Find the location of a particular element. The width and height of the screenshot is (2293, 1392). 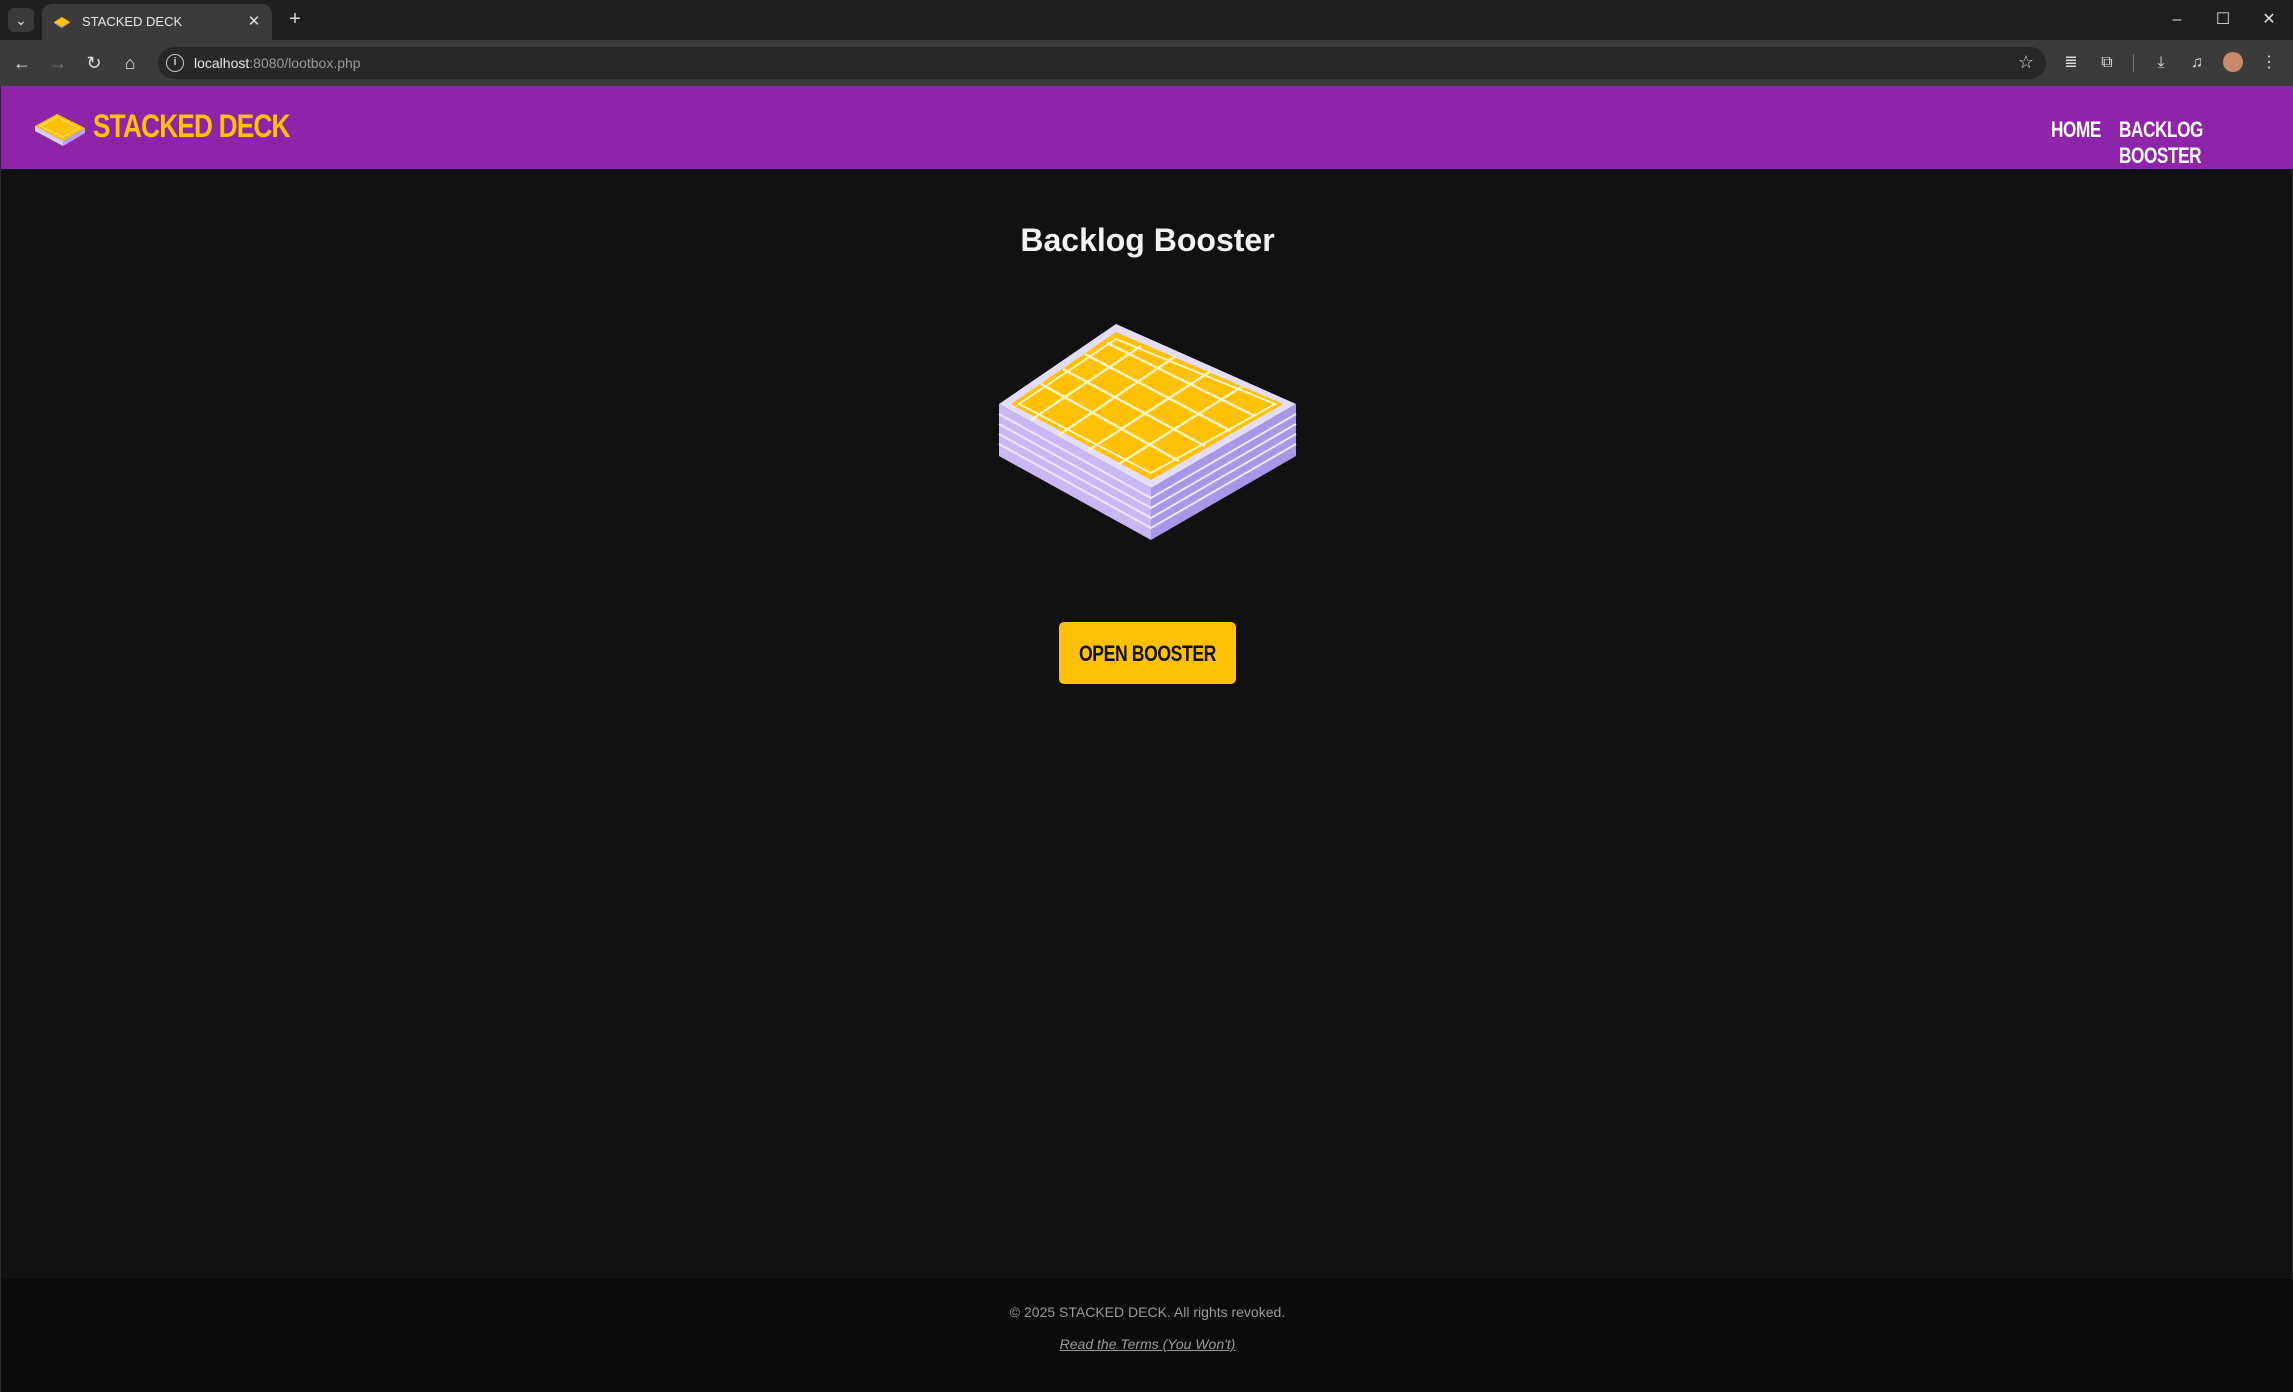

stacked-deck-logo-icon is located at coordinates (60, 127).